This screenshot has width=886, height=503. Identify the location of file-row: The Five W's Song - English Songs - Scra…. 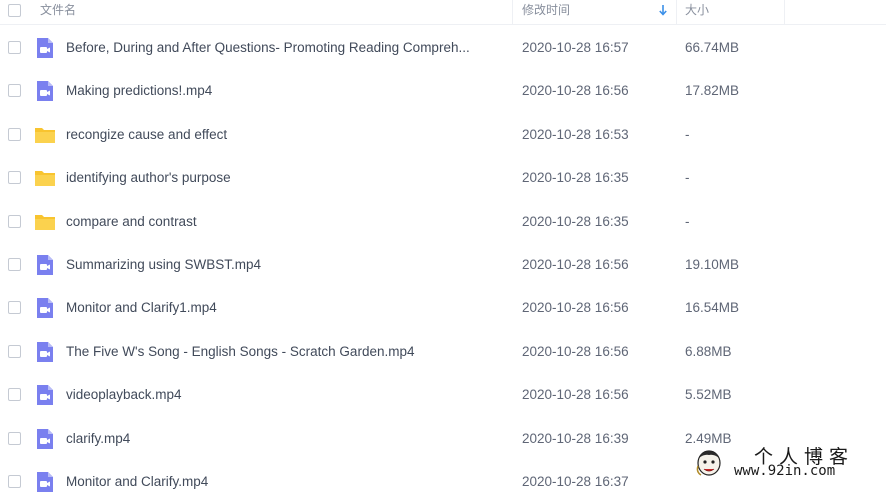
(443, 351).